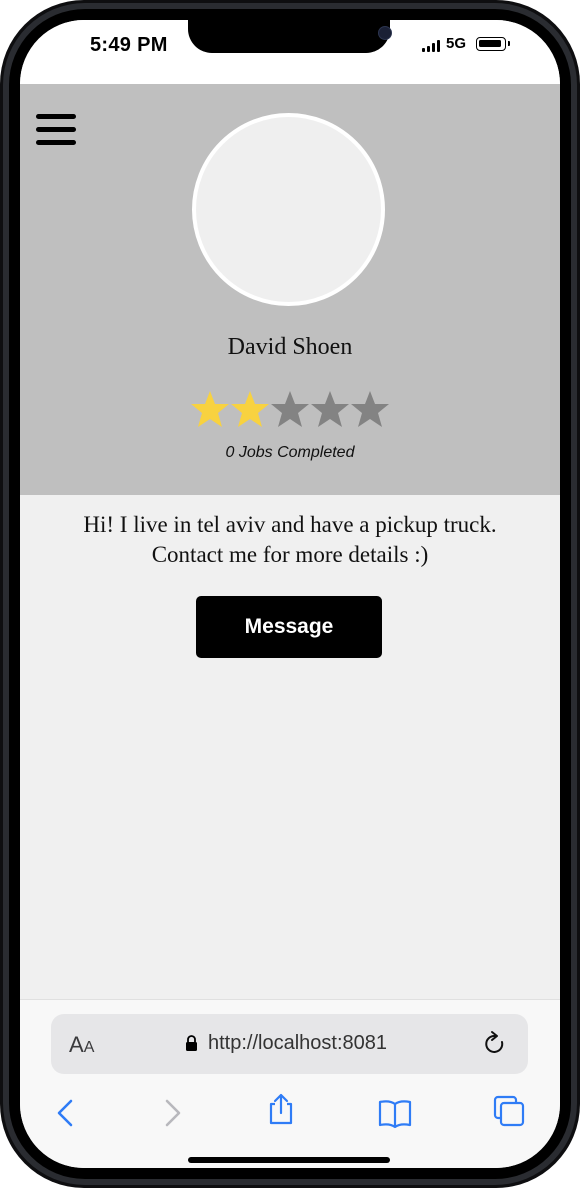  What do you see at coordinates (281, 1109) in the screenshot?
I see `share-icon` at bounding box center [281, 1109].